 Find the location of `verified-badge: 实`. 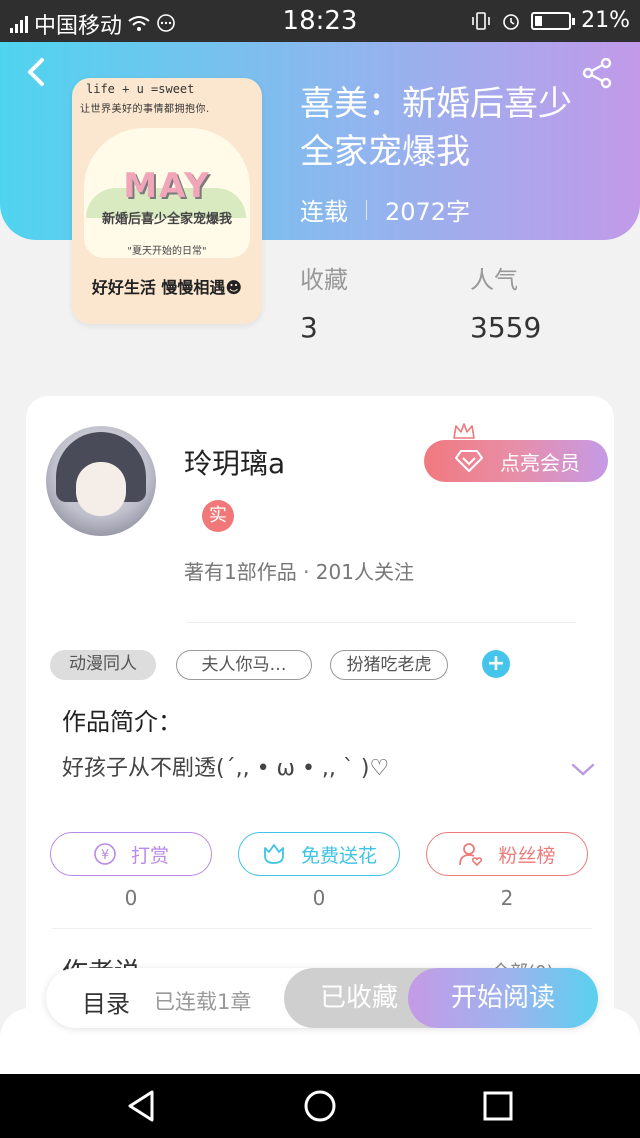

verified-badge: 实 is located at coordinates (218, 516).